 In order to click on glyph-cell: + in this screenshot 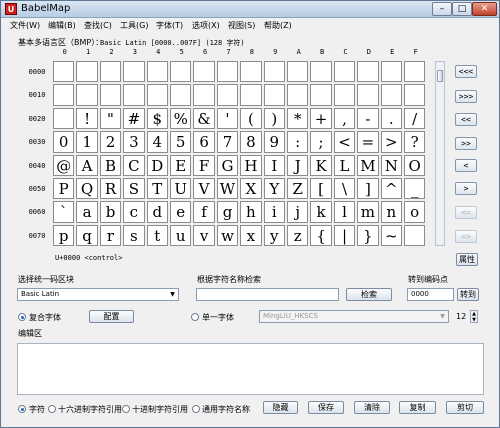, I will do `click(321, 118)`.